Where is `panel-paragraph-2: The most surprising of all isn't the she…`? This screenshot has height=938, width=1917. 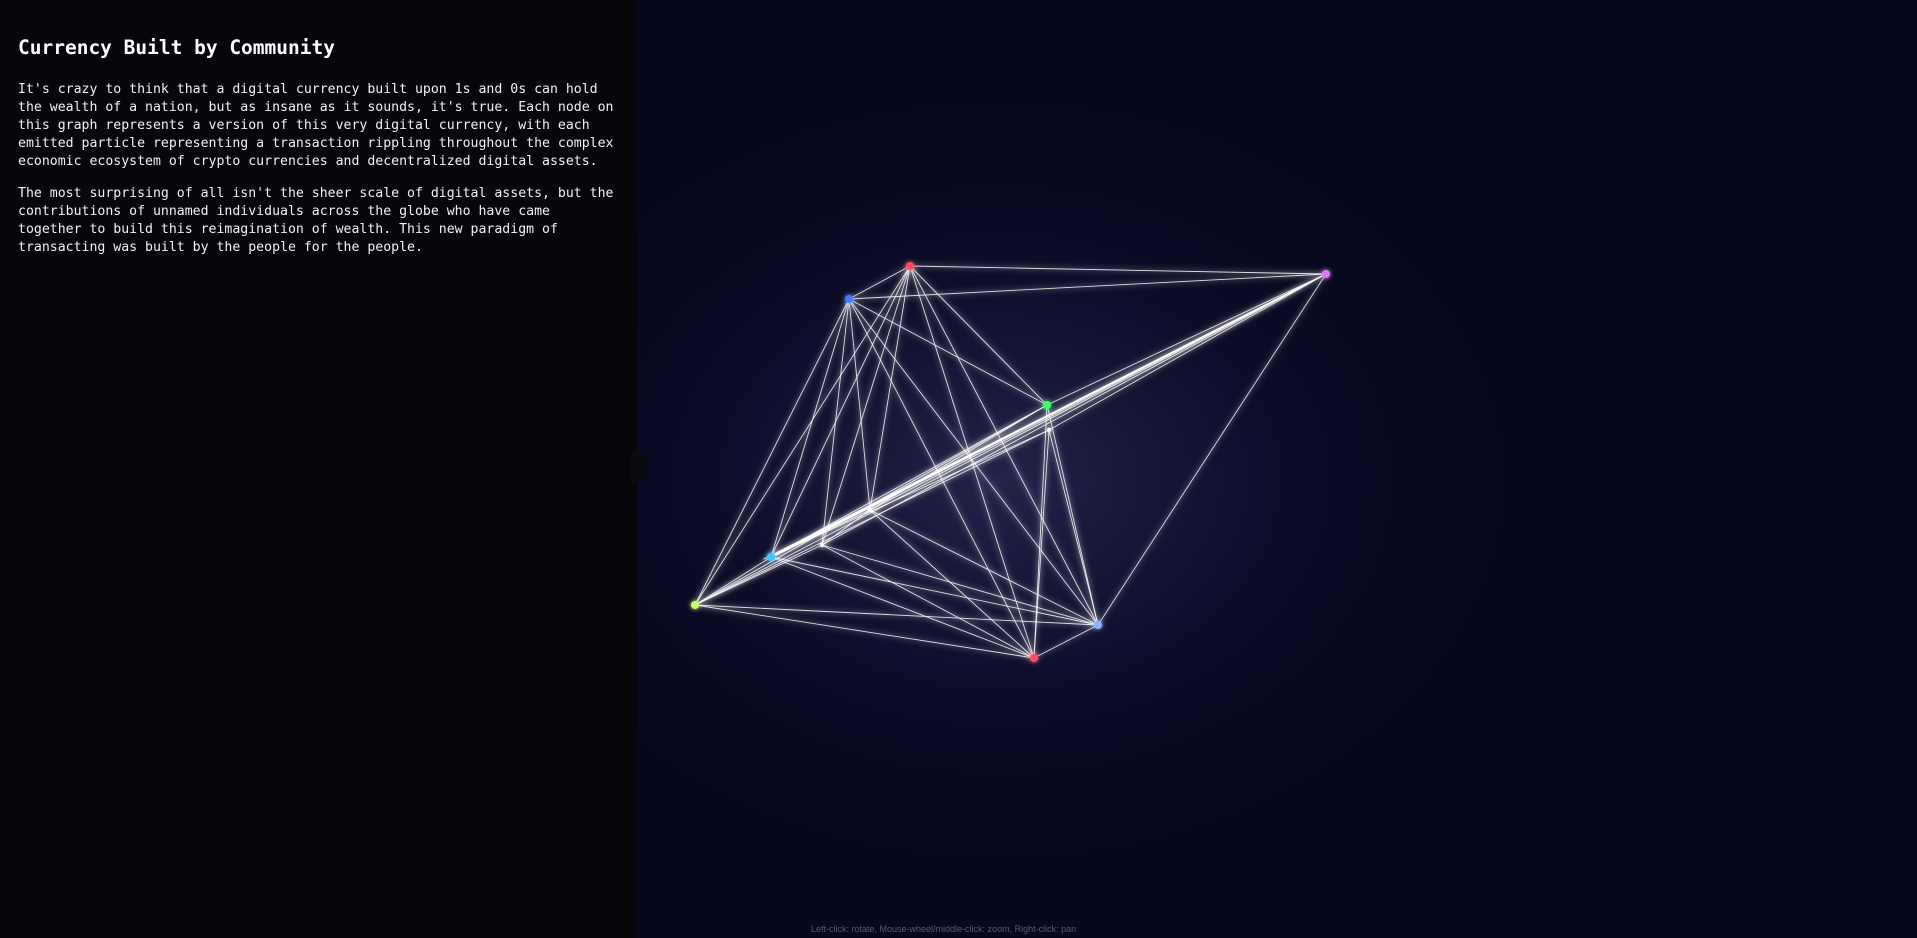 panel-paragraph-2: The most surprising of all isn't the she… is located at coordinates (316, 220).